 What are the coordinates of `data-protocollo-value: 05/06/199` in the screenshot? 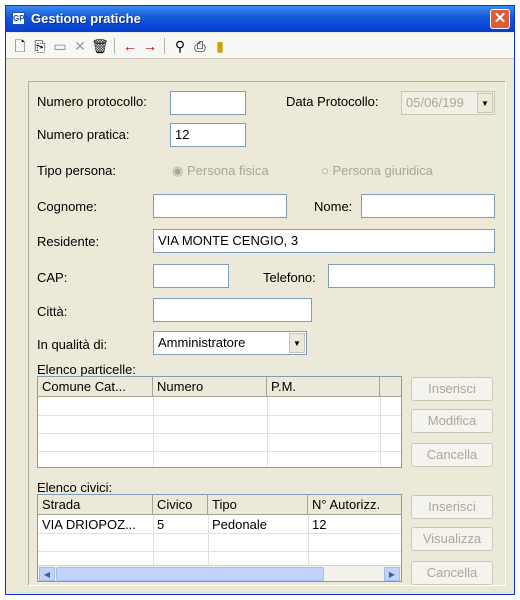 It's located at (435, 102).